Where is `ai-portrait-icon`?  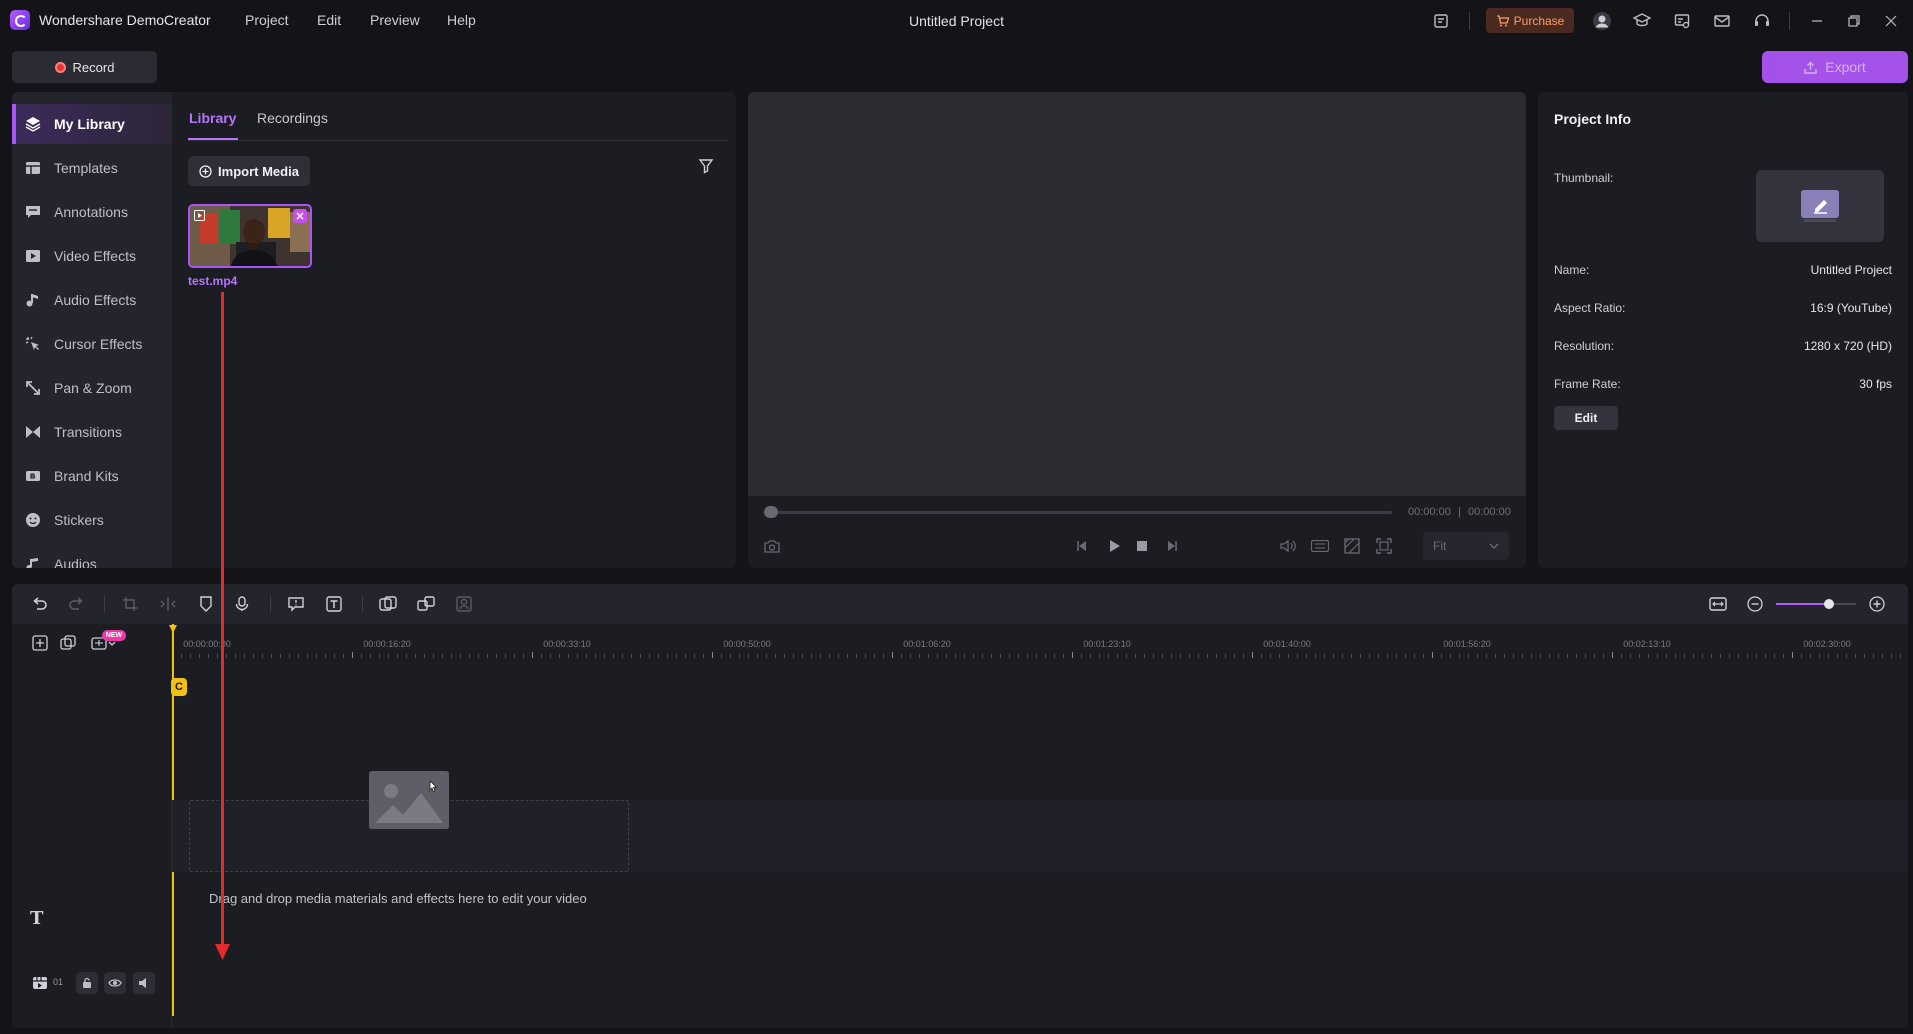 ai-portrait-icon is located at coordinates (464, 604).